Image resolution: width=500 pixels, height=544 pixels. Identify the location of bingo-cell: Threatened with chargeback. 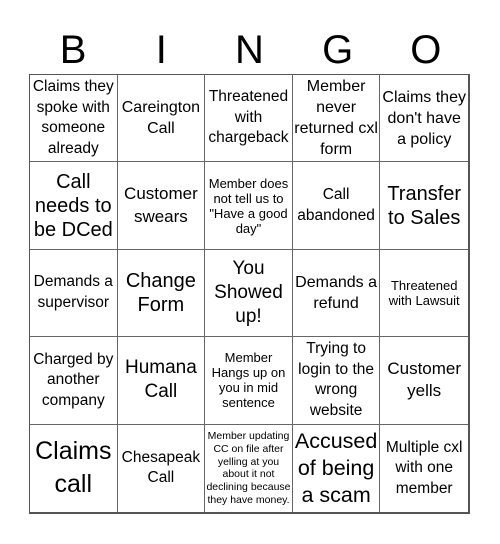
(249, 119).